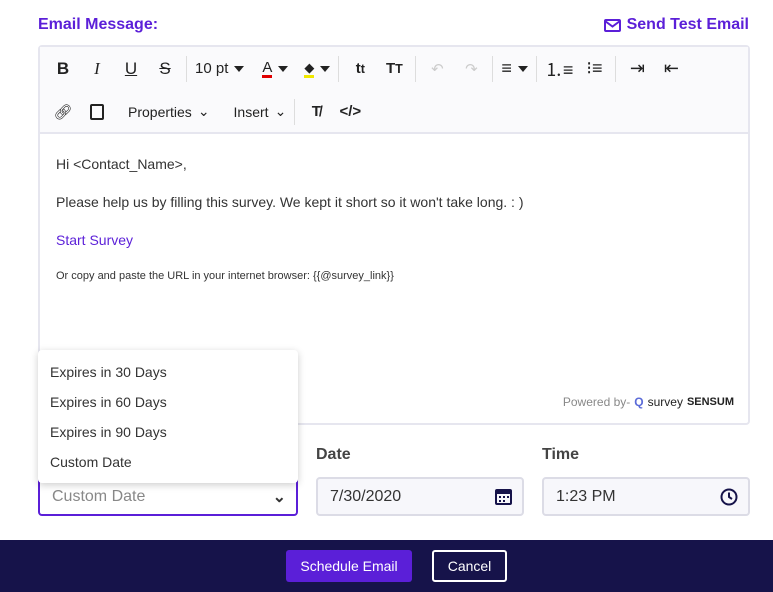 The height and width of the screenshot is (592, 773). I want to click on link-button: 🔗︎, so click(63, 112).